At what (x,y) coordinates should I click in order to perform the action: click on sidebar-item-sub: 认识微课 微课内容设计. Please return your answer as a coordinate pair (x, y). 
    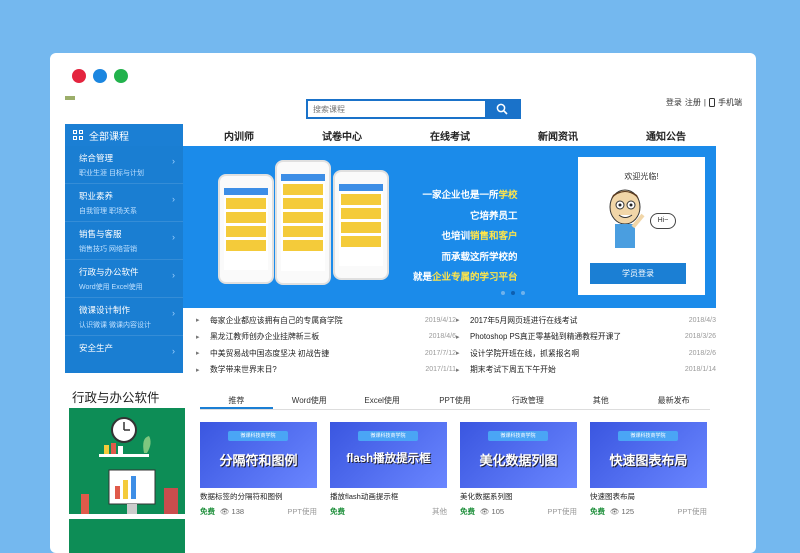
    Looking at the image, I should click on (115, 325).